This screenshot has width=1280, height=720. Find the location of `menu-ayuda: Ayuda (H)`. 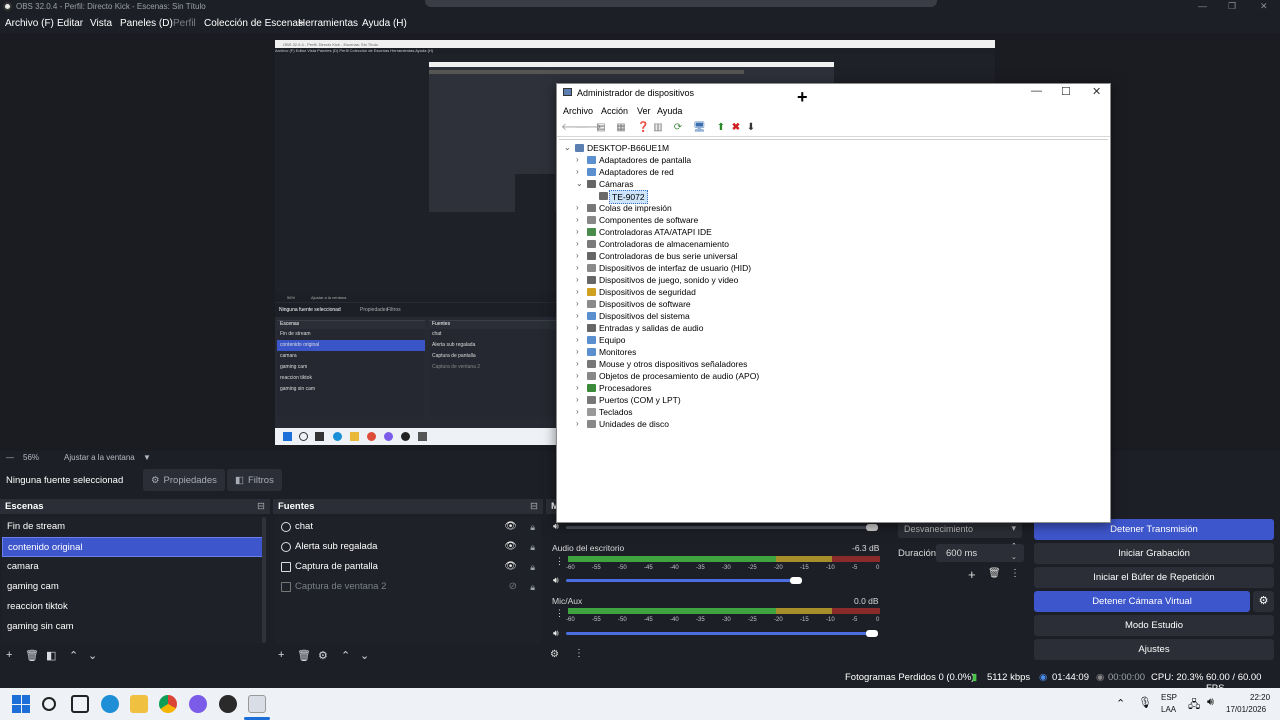

menu-ayuda: Ayuda (H) is located at coordinates (384, 23).